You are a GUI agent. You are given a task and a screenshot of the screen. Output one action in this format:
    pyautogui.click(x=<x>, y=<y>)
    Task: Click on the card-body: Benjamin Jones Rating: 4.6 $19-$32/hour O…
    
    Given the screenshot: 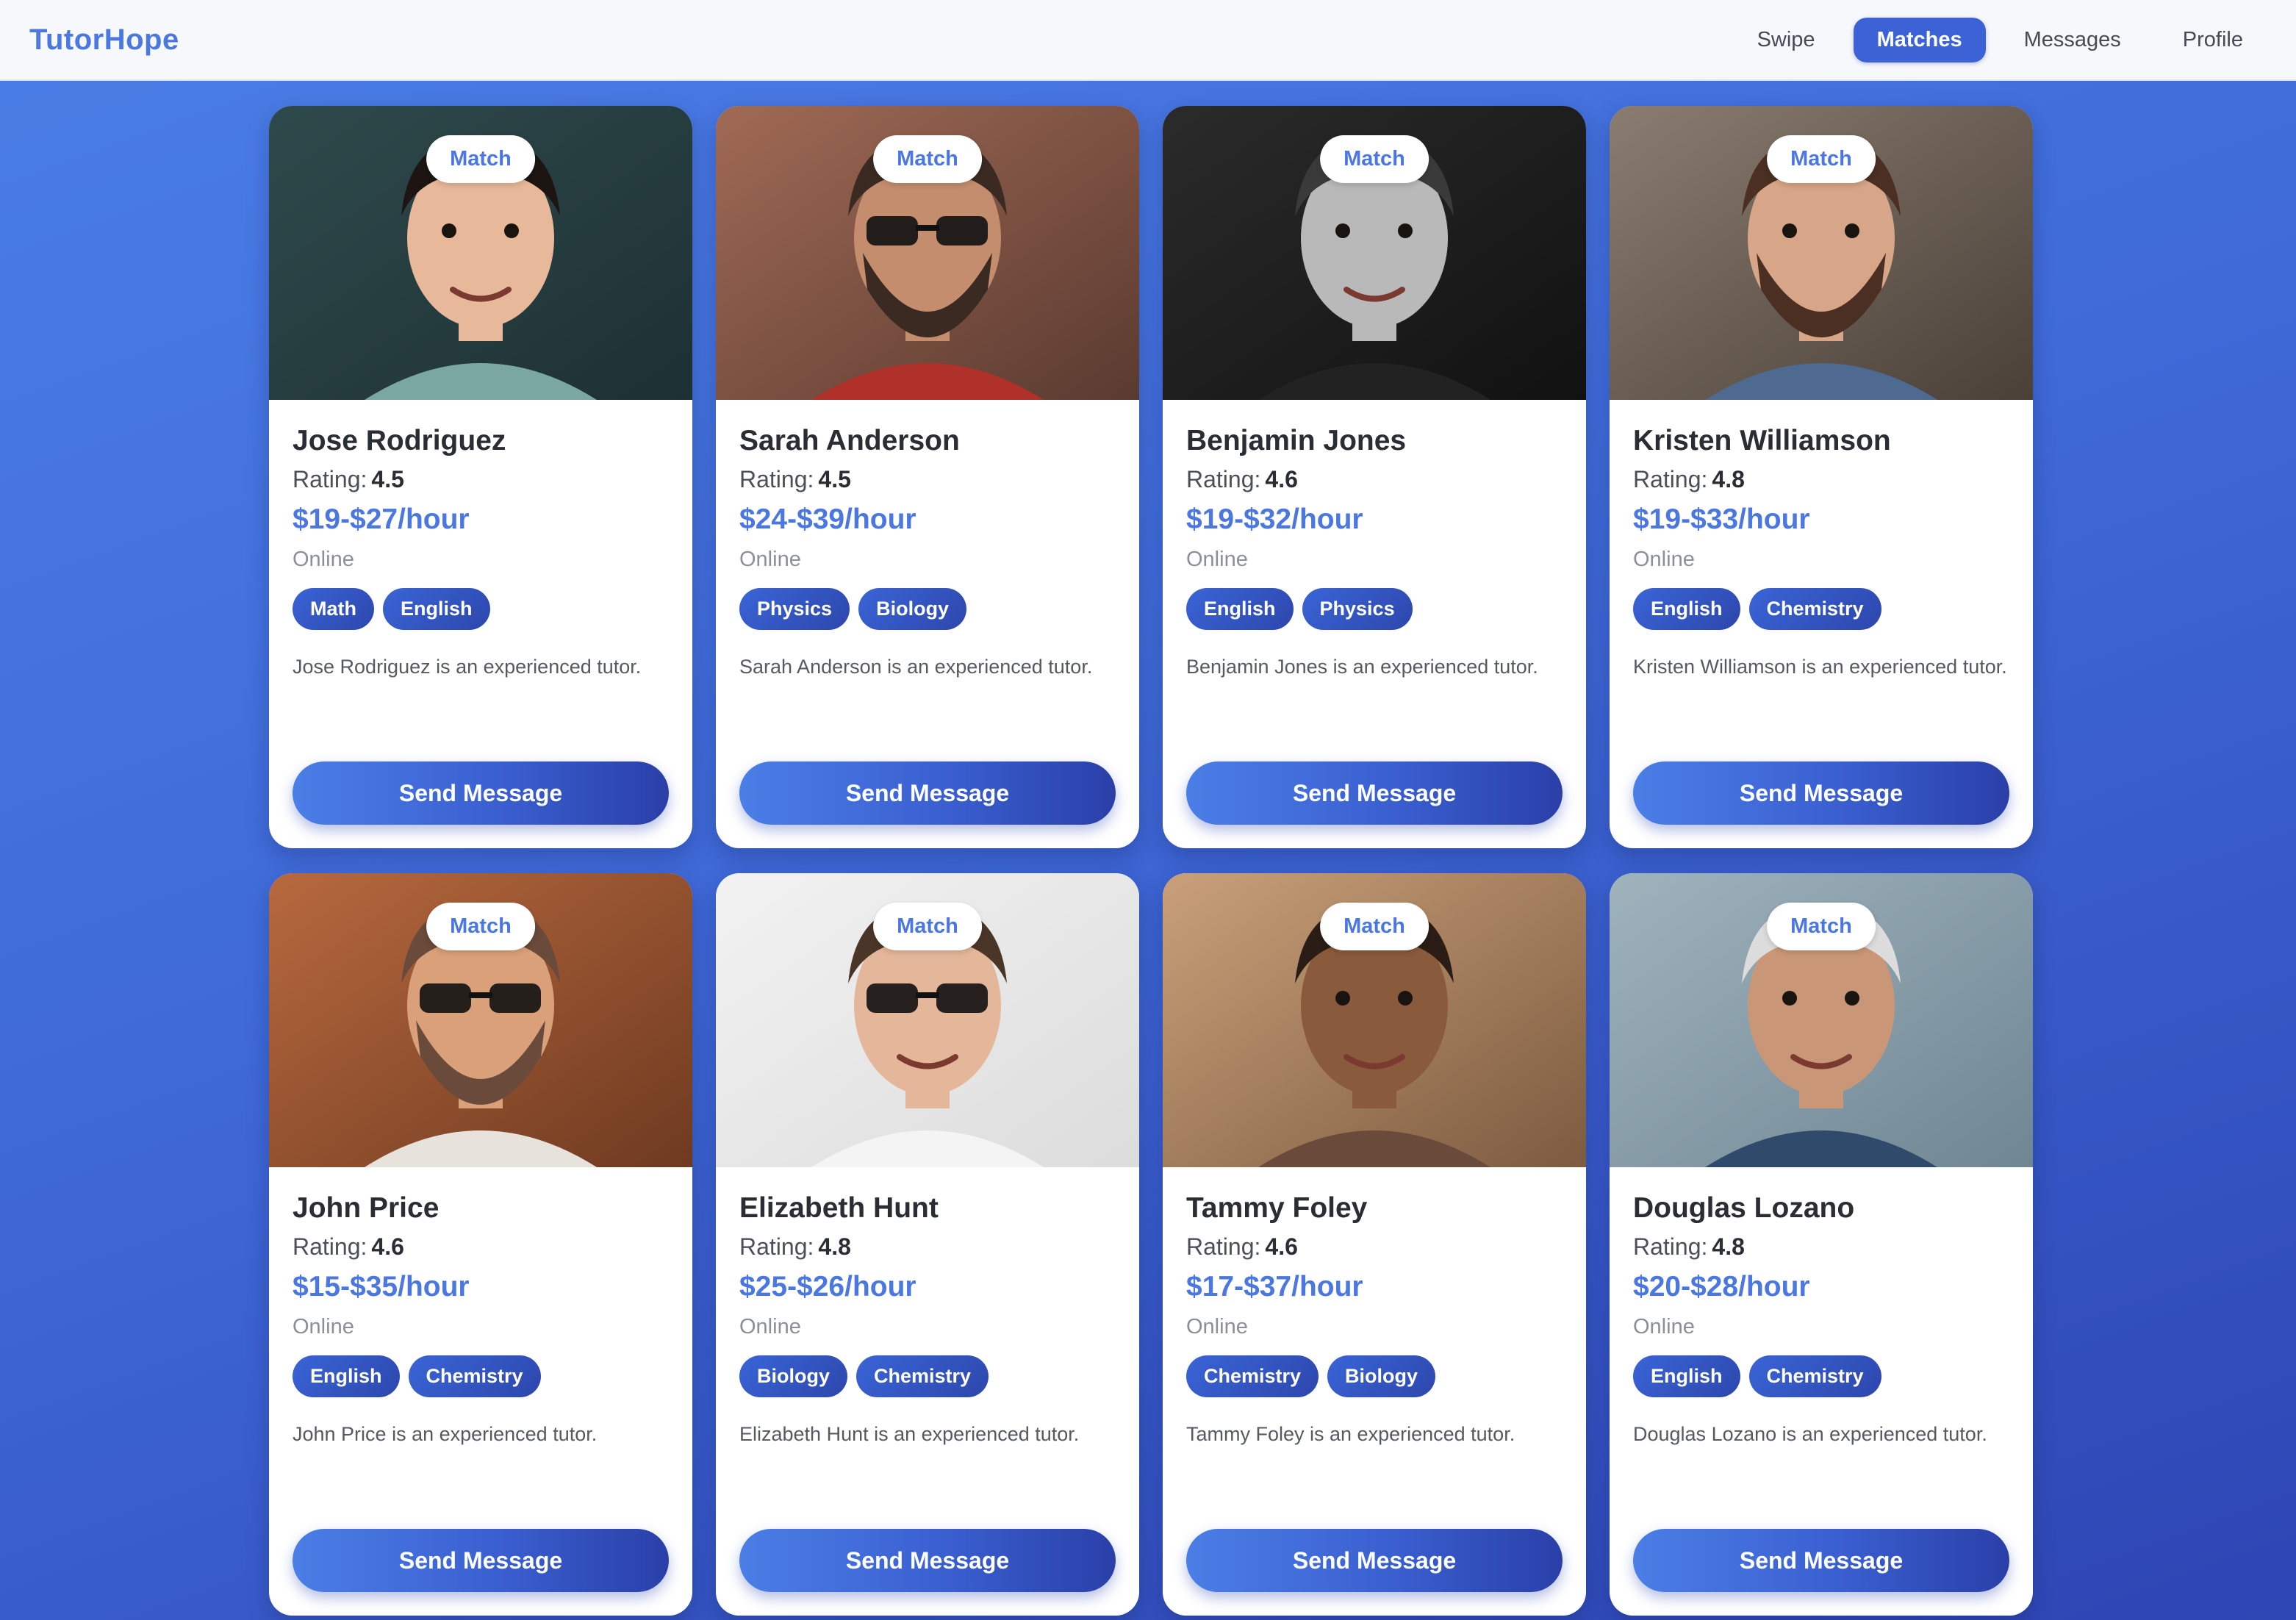 What is the action you would take?
    pyautogui.click(x=1374, y=555)
    